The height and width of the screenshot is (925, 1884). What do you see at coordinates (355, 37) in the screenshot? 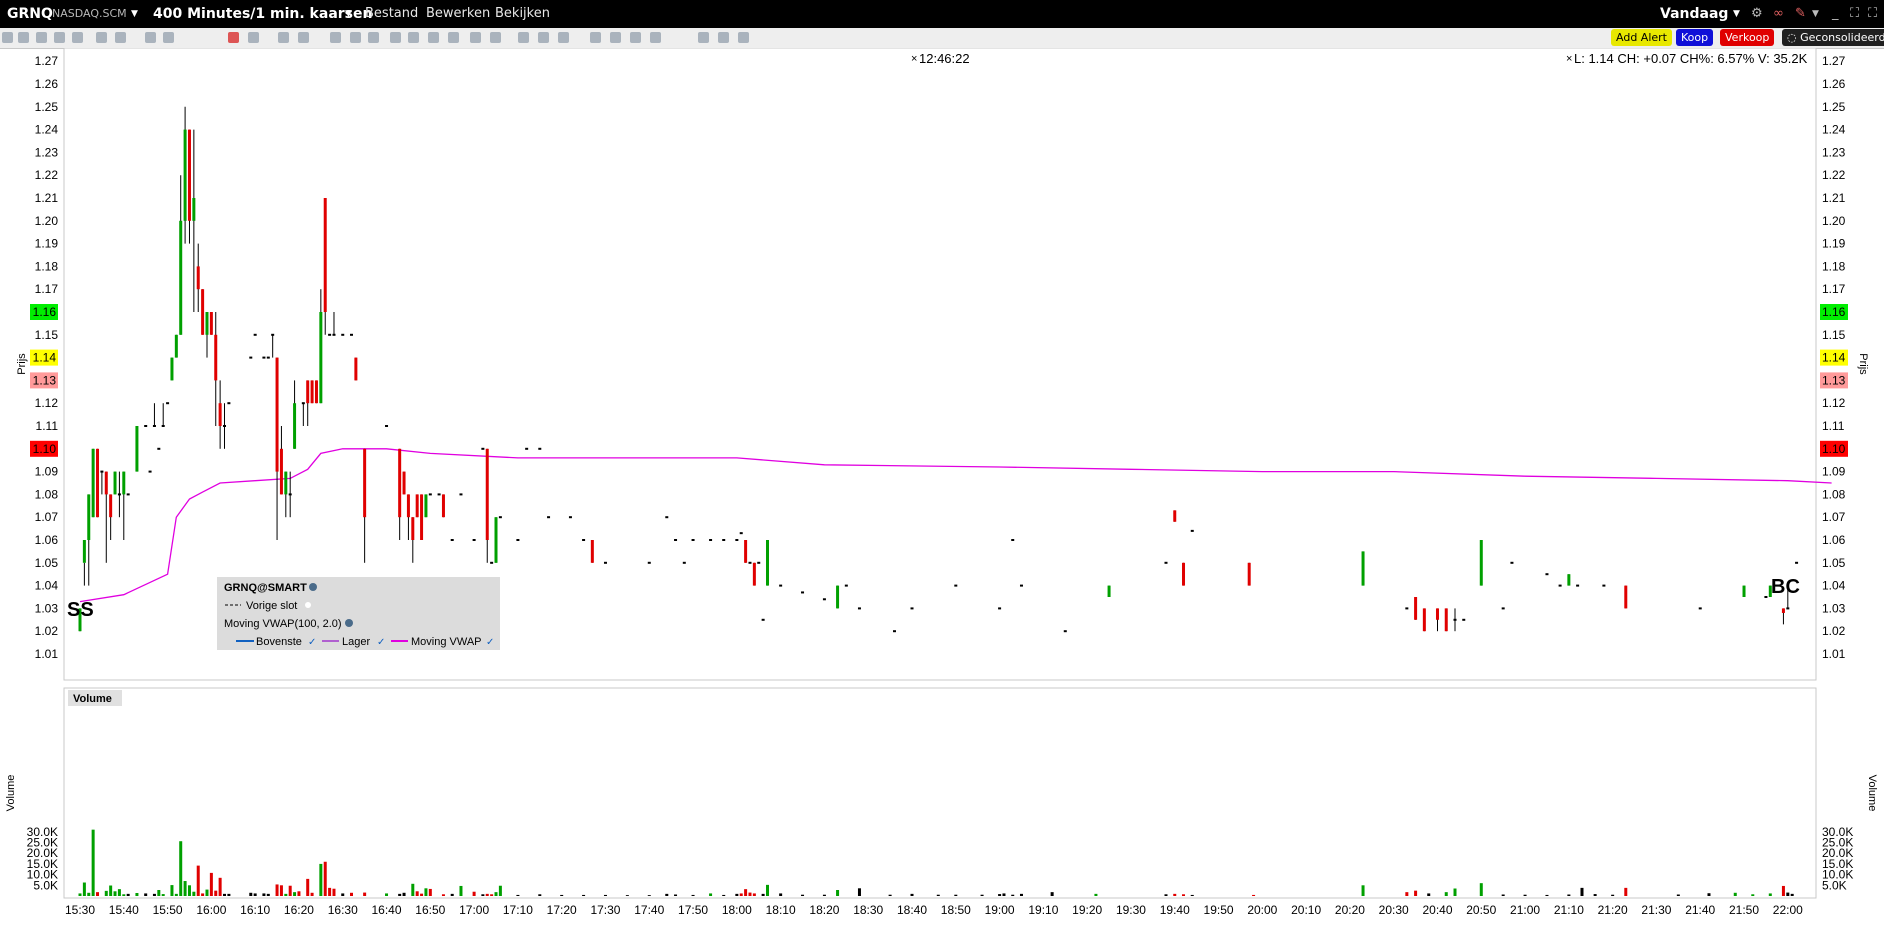
I see `trend-icon` at bounding box center [355, 37].